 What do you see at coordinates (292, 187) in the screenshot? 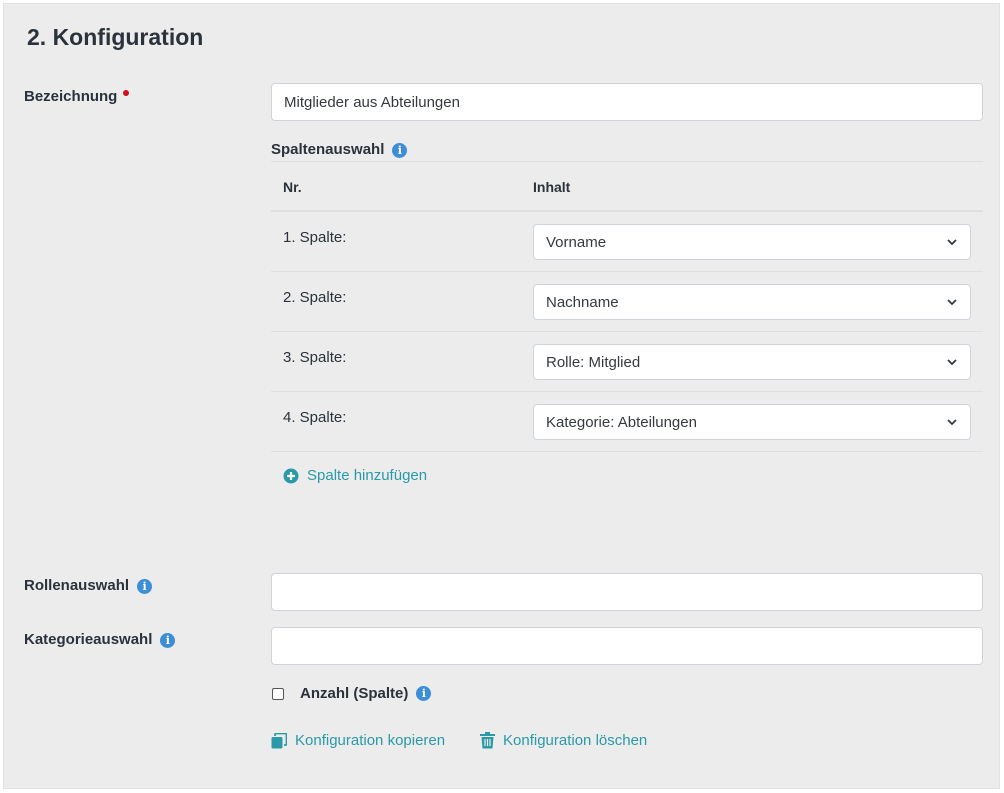
I see `column-header-nr: Nr.` at bounding box center [292, 187].